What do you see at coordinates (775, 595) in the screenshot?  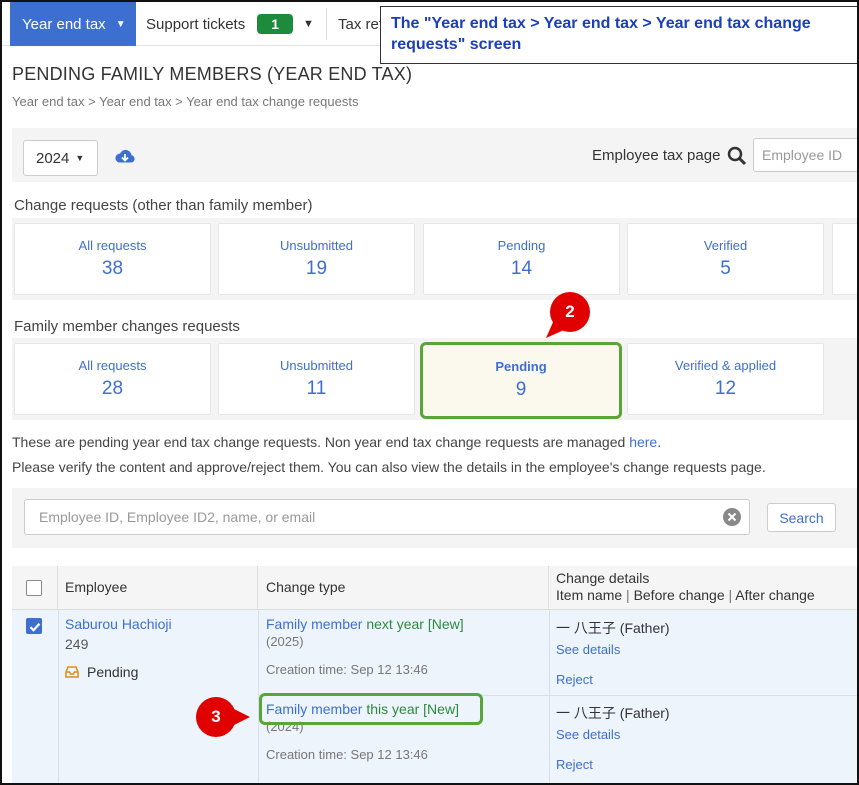 I see `header-after-change: After change` at bounding box center [775, 595].